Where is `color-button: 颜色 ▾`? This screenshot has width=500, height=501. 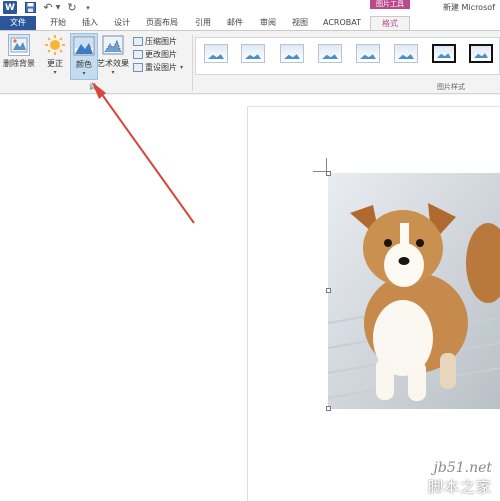
color-button: 颜色 ▾ is located at coordinates (84, 56).